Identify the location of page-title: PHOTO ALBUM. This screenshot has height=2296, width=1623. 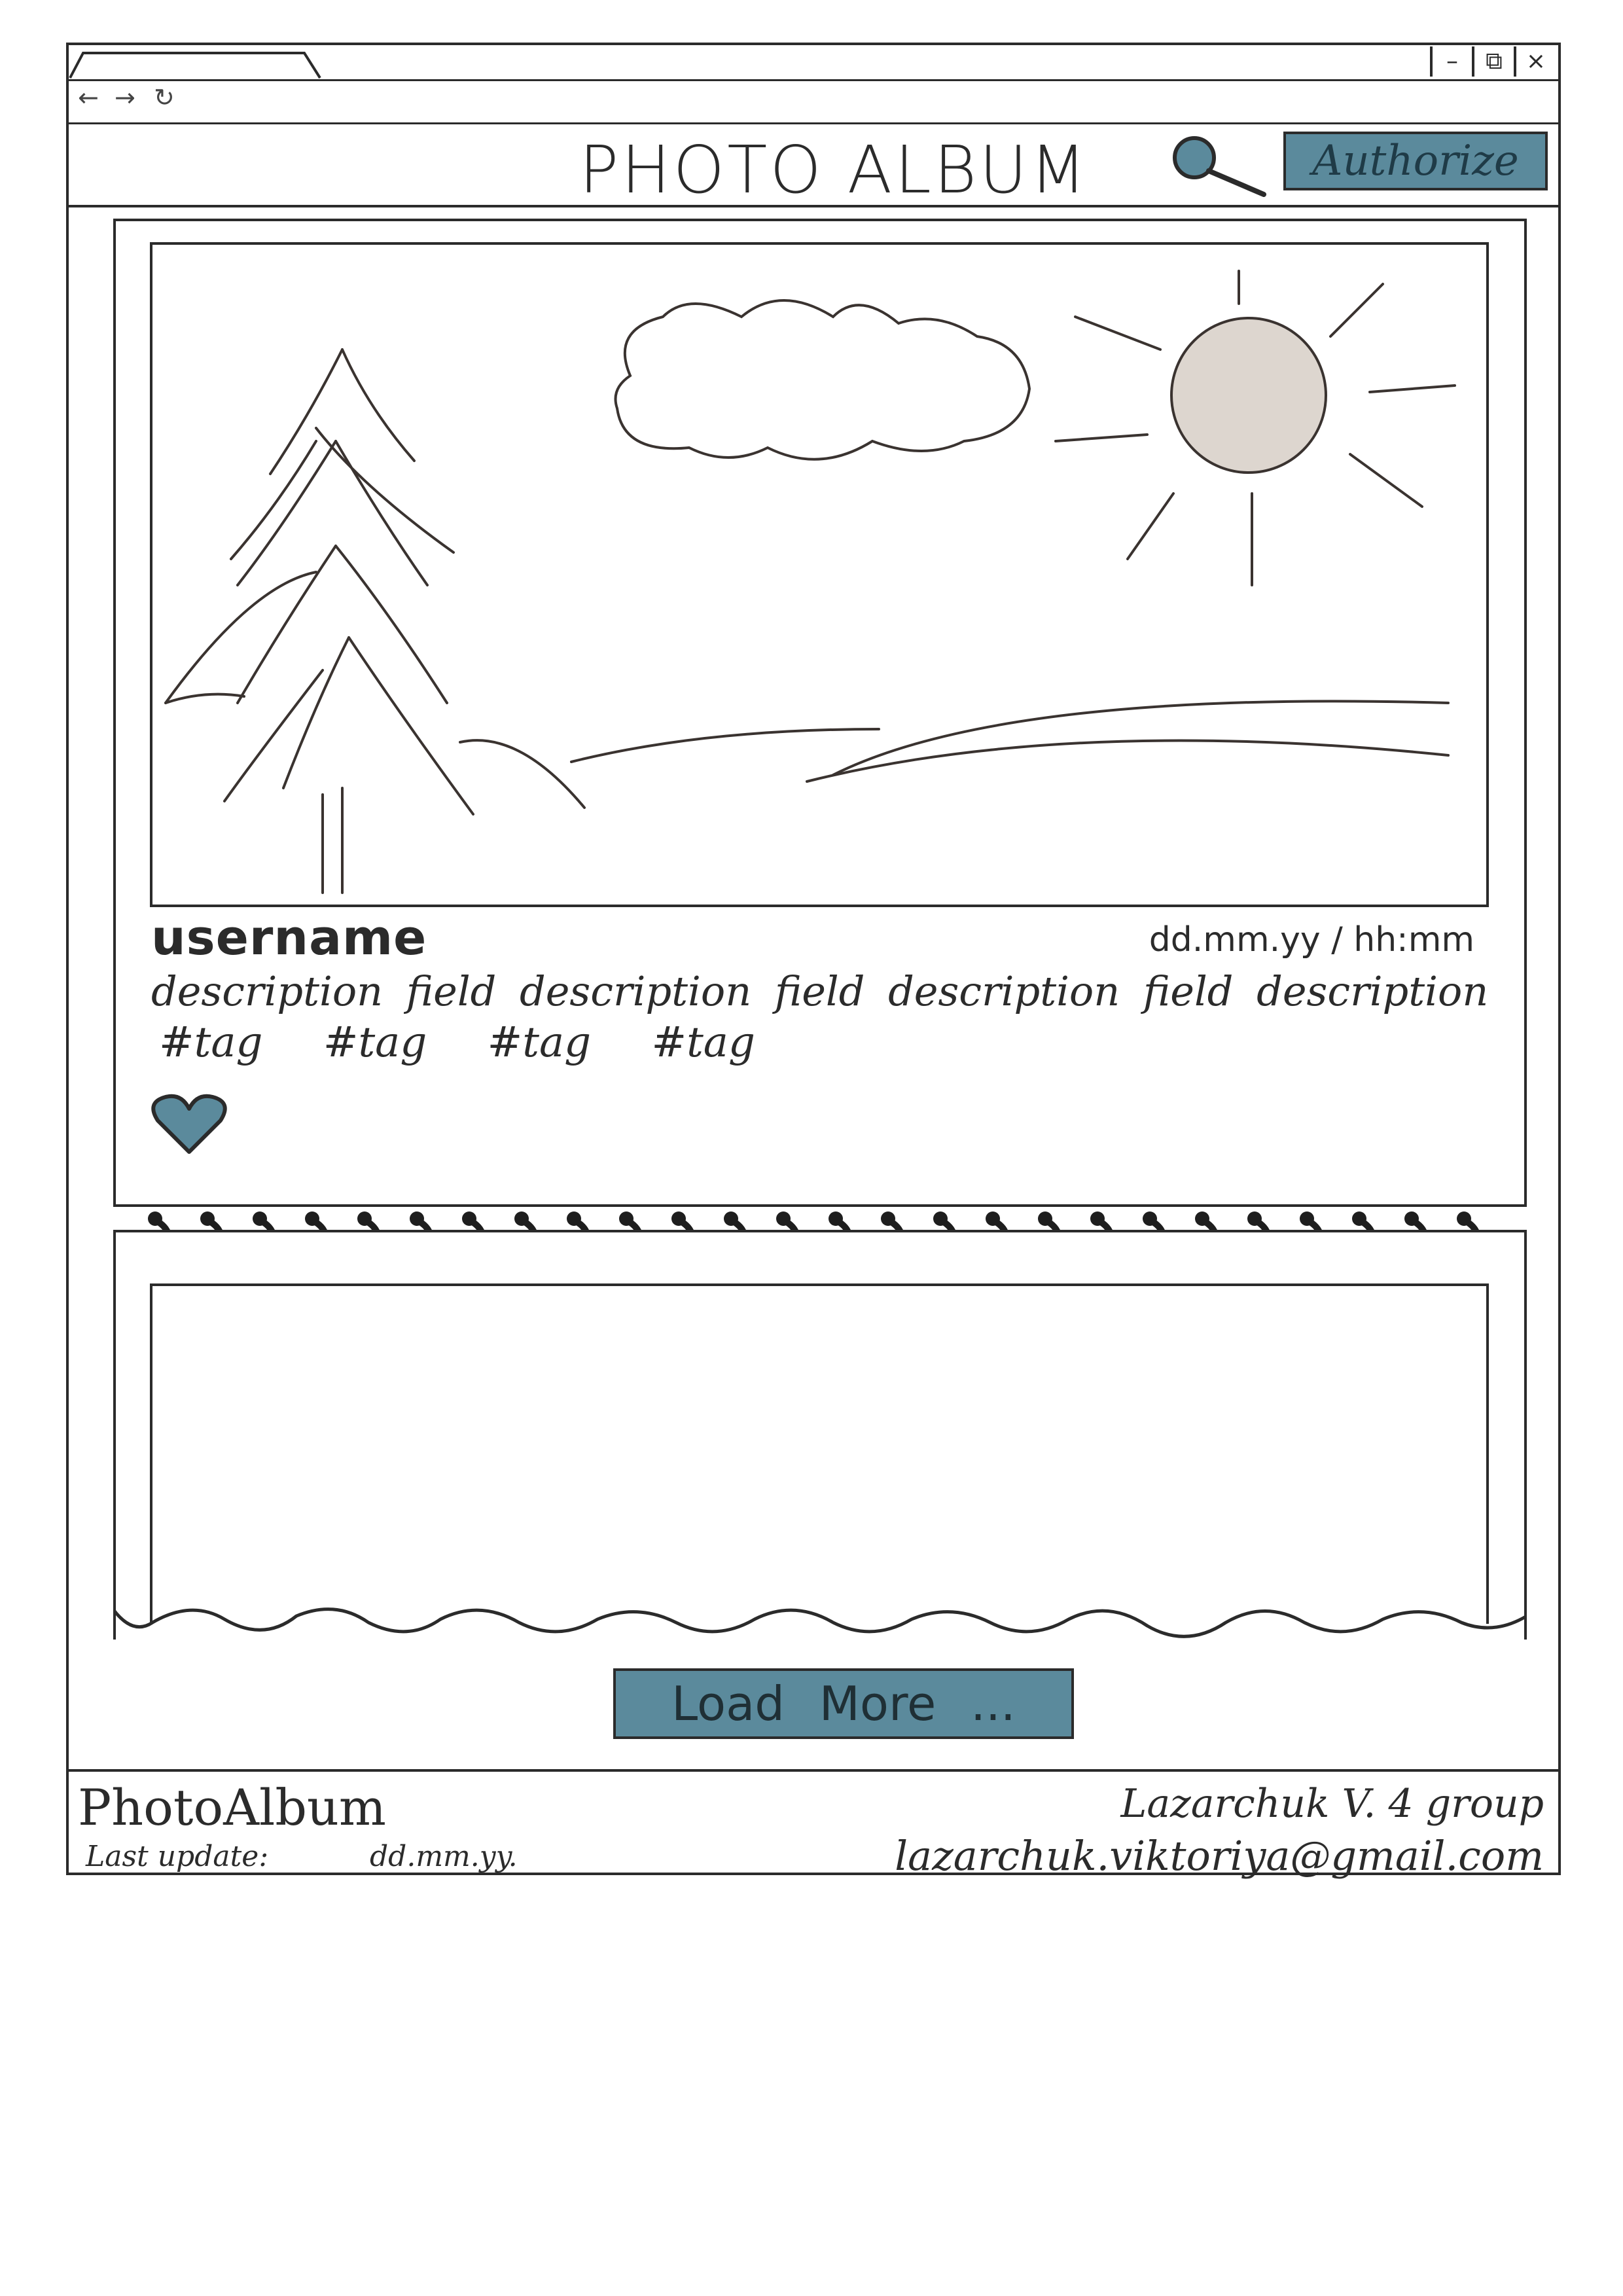
(834, 170).